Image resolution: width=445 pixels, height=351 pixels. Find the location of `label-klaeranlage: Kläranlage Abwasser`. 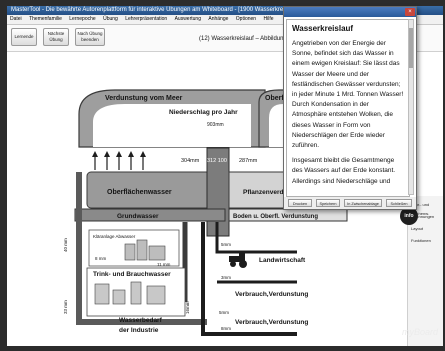

label-klaeranlage: Kläranlage Abwasser is located at coordinates (114, 236).